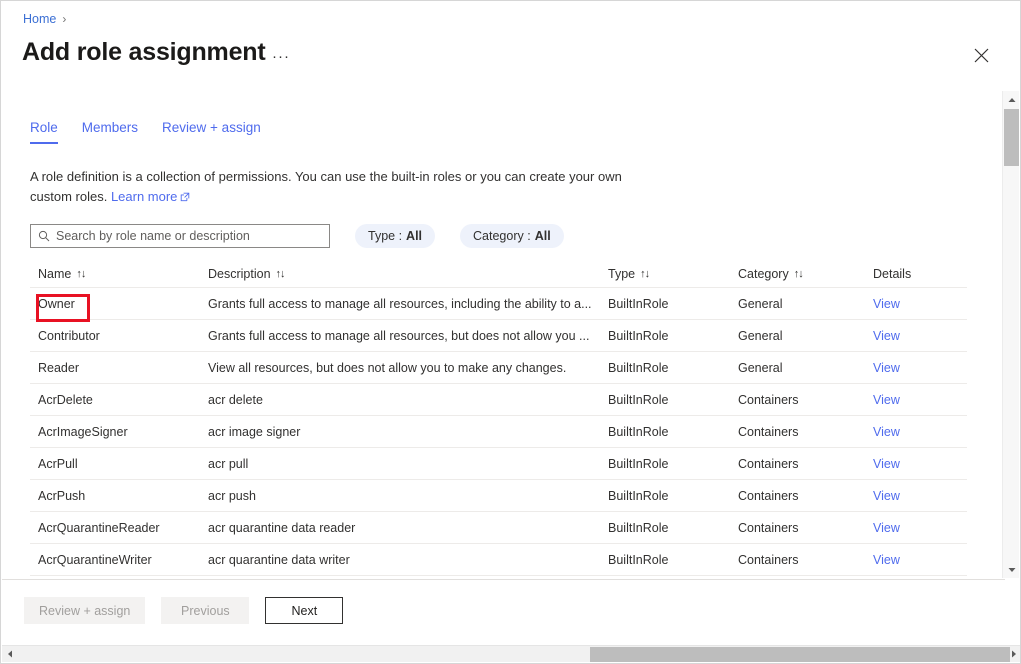  What do you see at coordinates (1010, 636) in the screenshot?
I see `scrollbar-corner` at bounding box center [1010, 636].